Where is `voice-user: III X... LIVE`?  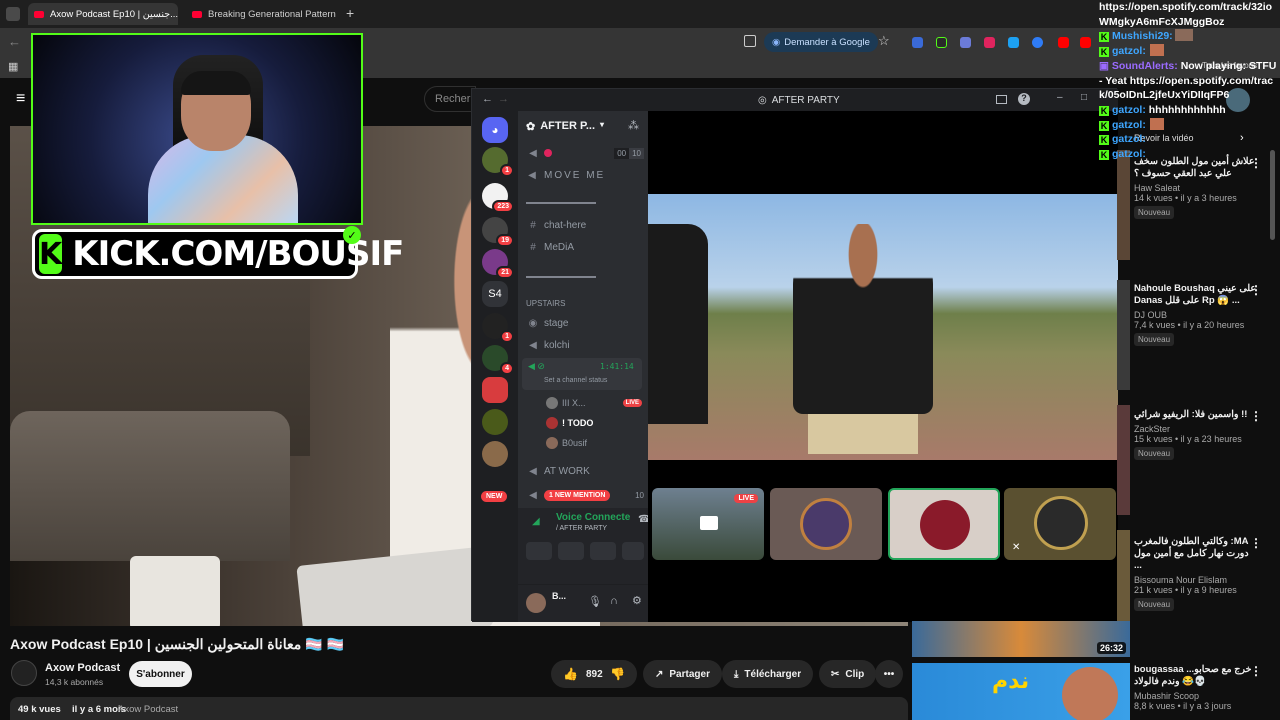 voice-user: III X... LIVE is located at coordinates (594, 403).